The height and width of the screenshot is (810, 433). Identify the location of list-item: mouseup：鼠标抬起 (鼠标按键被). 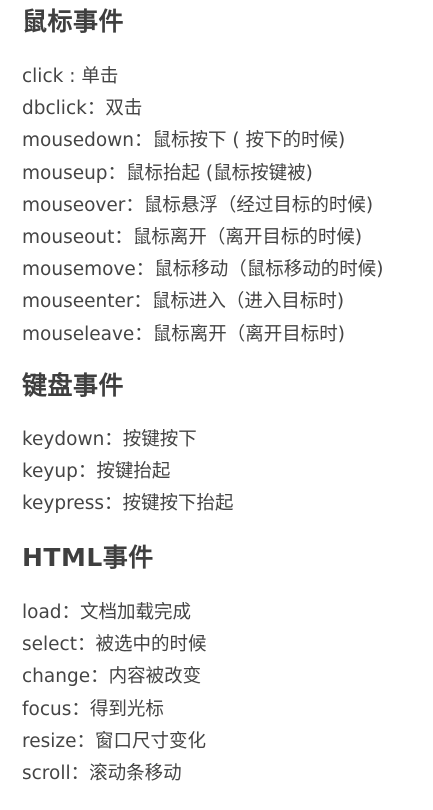
(167, 173).